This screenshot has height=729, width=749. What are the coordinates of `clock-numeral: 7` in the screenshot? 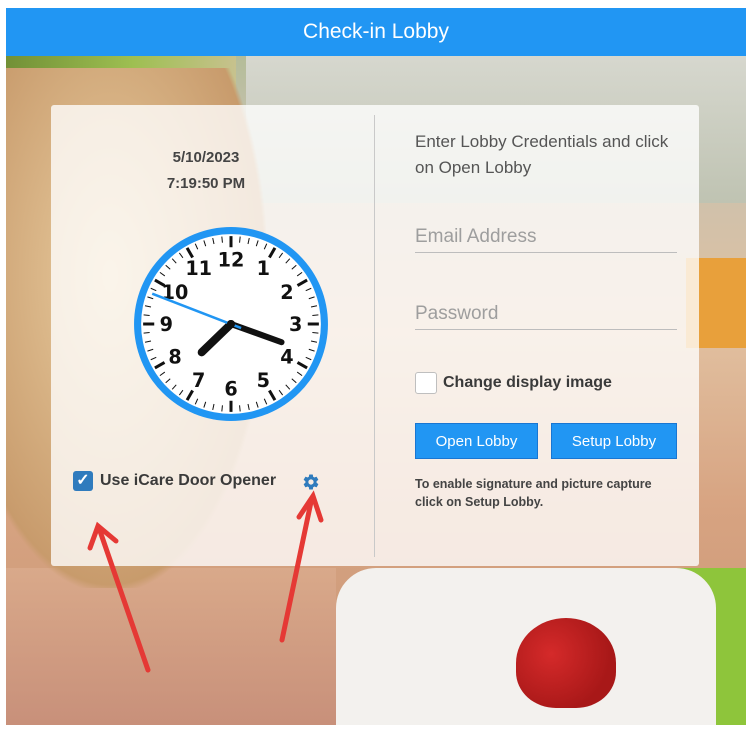 It's located at (198, 380).